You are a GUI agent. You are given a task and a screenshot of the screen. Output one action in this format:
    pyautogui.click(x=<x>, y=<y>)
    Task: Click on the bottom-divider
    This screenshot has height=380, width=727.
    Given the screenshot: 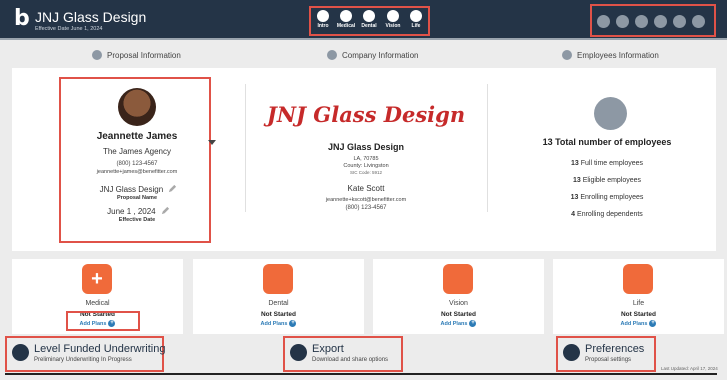 What is the action you would take?
    pyautogui.click(x=361, y=374)
    